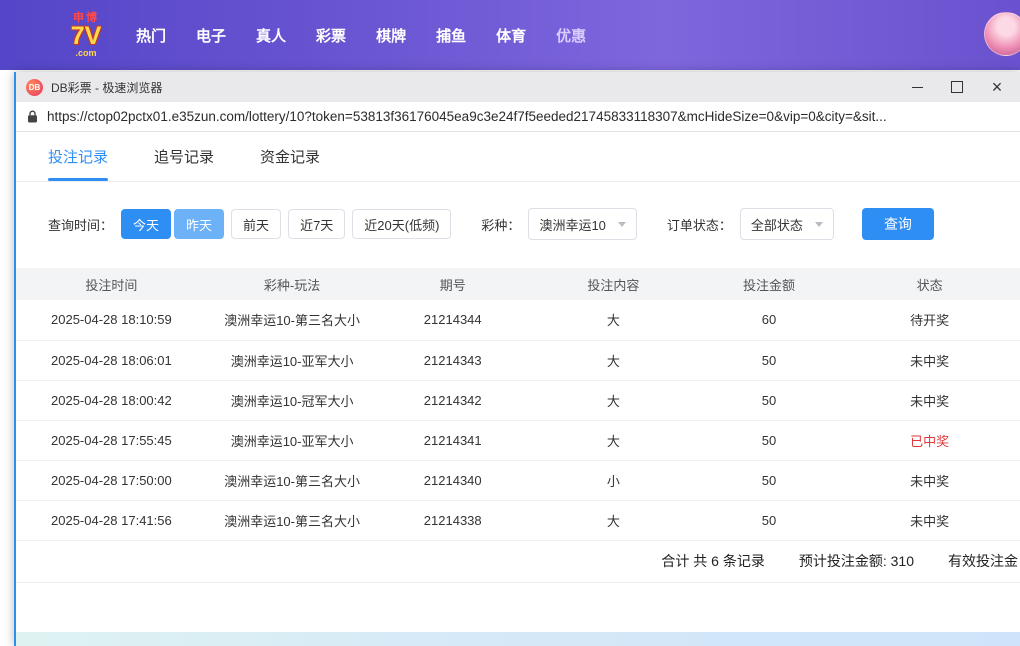 This screenshot has height=646, width=1020. I want to click on favicon-icon: DB, so click(34, 87).